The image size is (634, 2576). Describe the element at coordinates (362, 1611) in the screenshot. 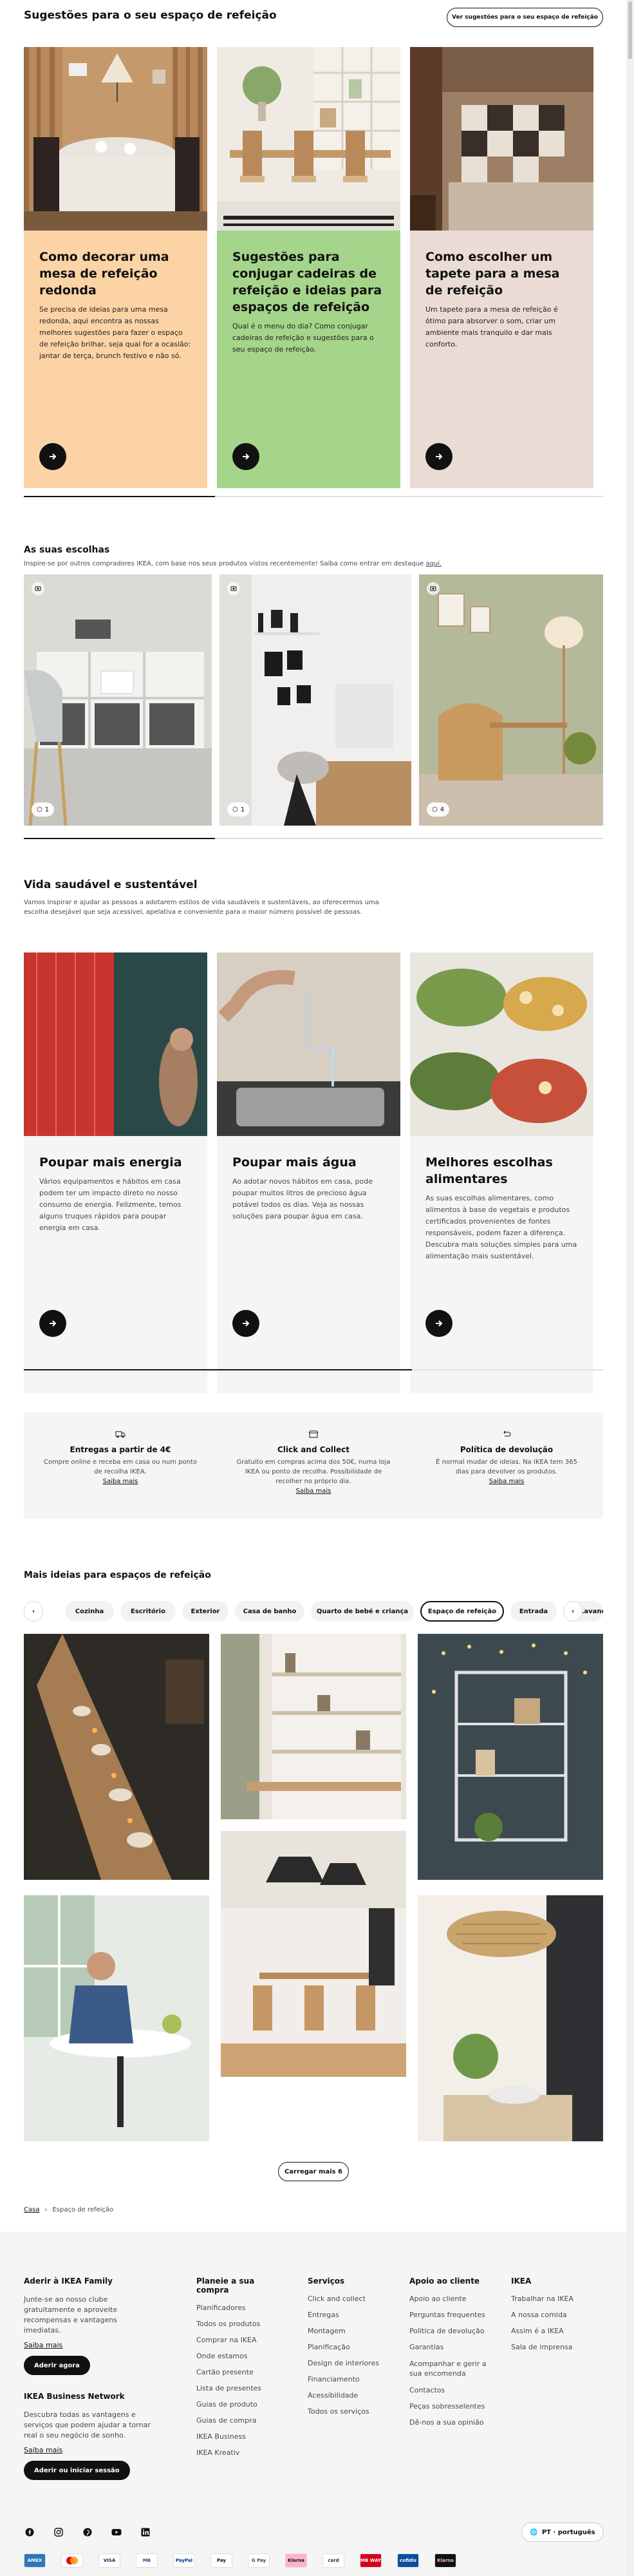

I see `chip-quarto-bebe: Quarto de bebé e criança` at that location.